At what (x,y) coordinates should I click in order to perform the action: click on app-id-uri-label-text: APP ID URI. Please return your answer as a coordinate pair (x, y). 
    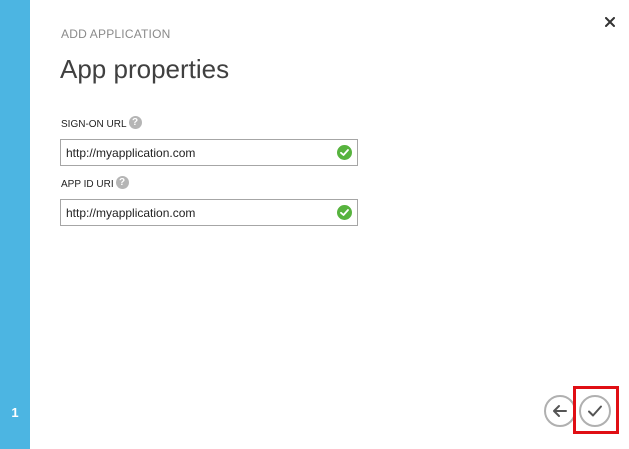
    Looking at the image, I should click on (87, 184).